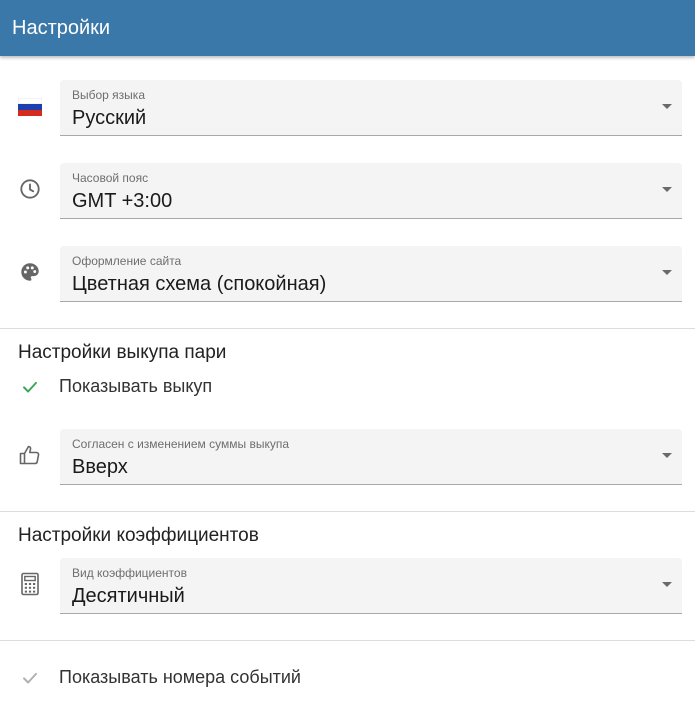 This screenshot has width=695, height=719. Describe the element at coordinates (180, 677) in the screenshot. I see `show-event-numbers-label: Показывать номера событий` at that location.